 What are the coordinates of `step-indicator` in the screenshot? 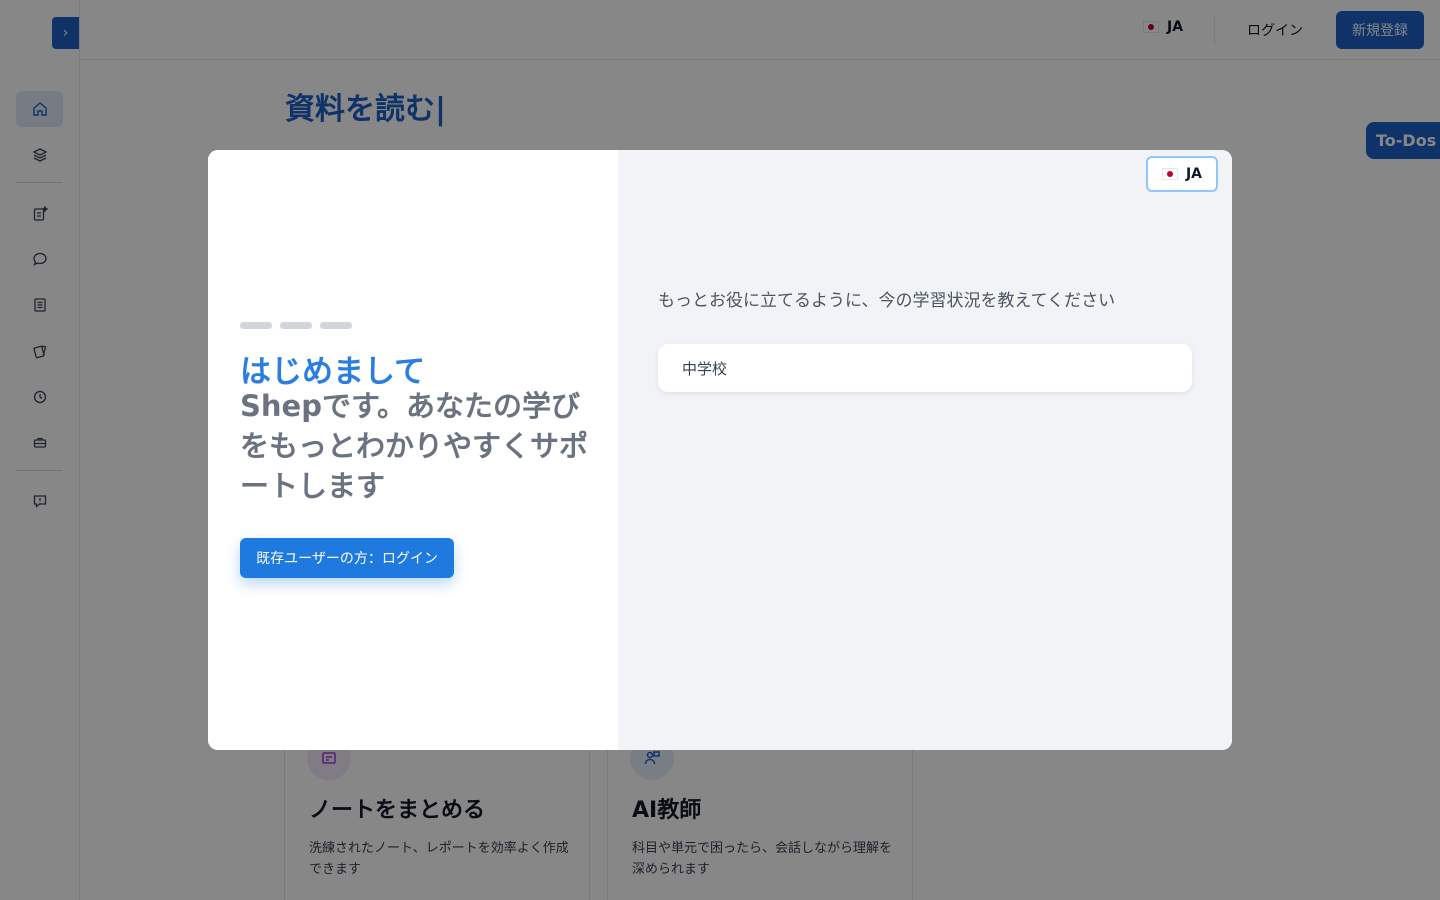 It's located at (296, 325).